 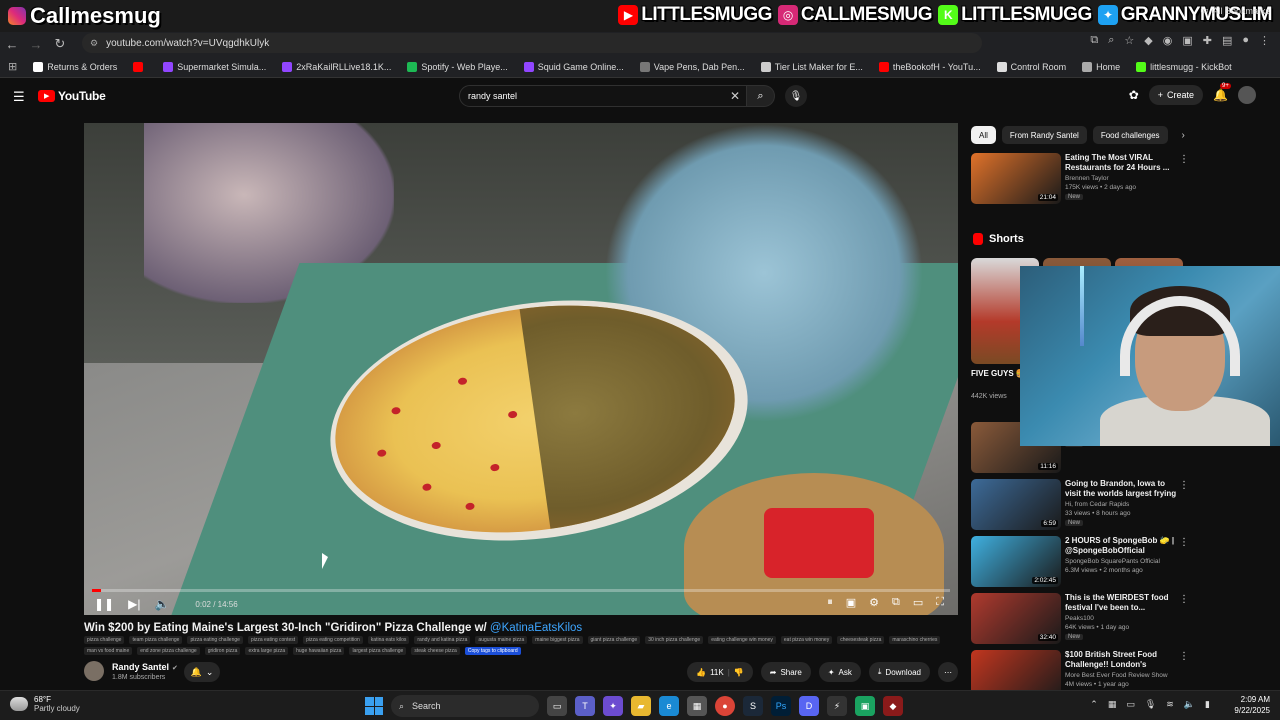 I want to click on video-thumbnail: 32:40, so click(x=1016, y=618).